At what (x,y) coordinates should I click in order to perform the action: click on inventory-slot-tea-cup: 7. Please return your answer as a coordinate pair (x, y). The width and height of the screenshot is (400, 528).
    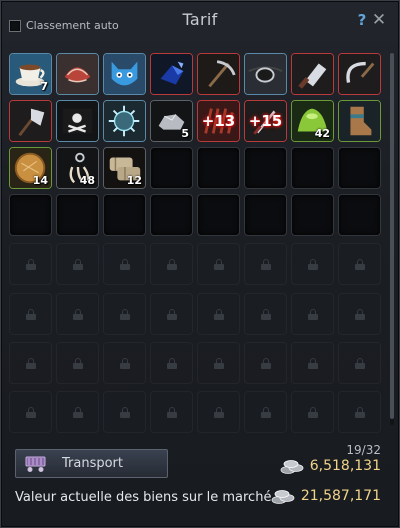
    Looking at the image, I should click on (30, 74).